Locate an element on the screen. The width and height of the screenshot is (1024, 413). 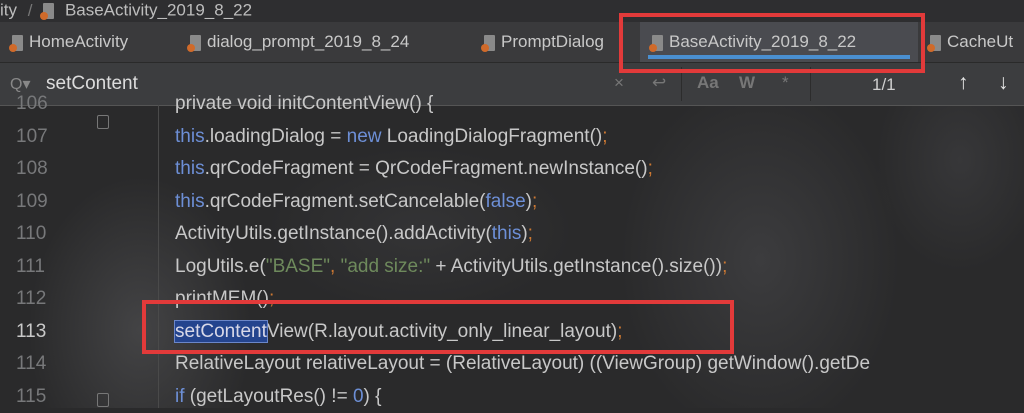
code-token: private void initContentView() { is located at coordinates (304, 103).